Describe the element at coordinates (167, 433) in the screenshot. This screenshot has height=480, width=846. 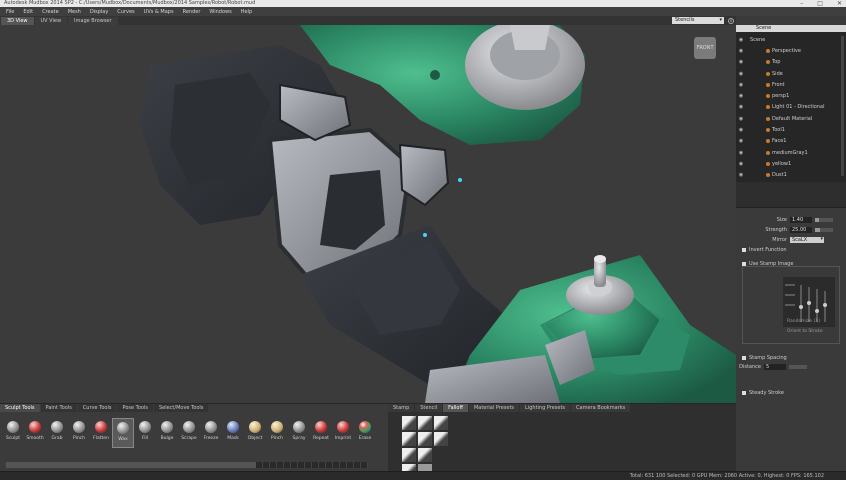
I see `tool-bulge: Bulge` at that location.